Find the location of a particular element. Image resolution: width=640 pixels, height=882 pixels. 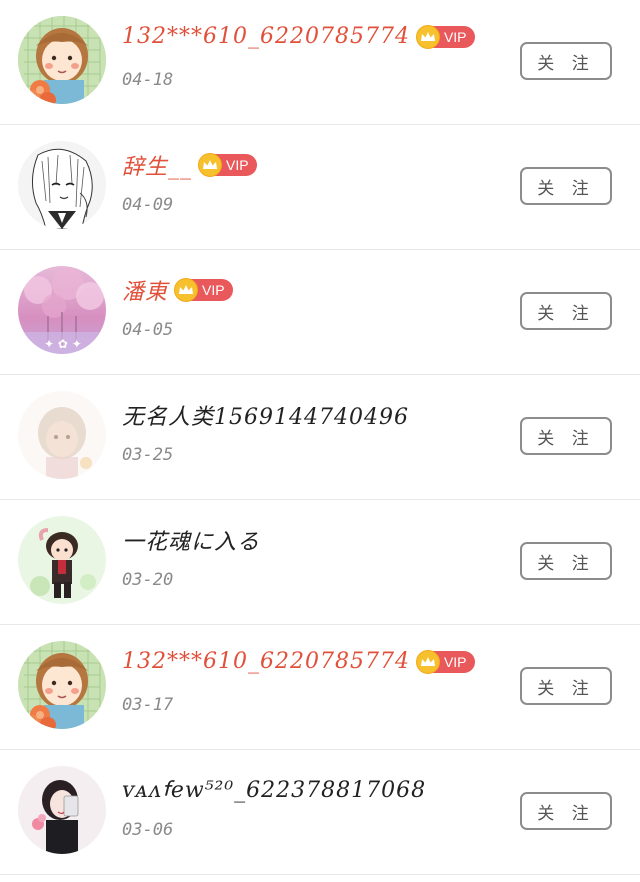

list-item: 一花魂に入る 03-20 关 注 is located at coordinates (320, 562).